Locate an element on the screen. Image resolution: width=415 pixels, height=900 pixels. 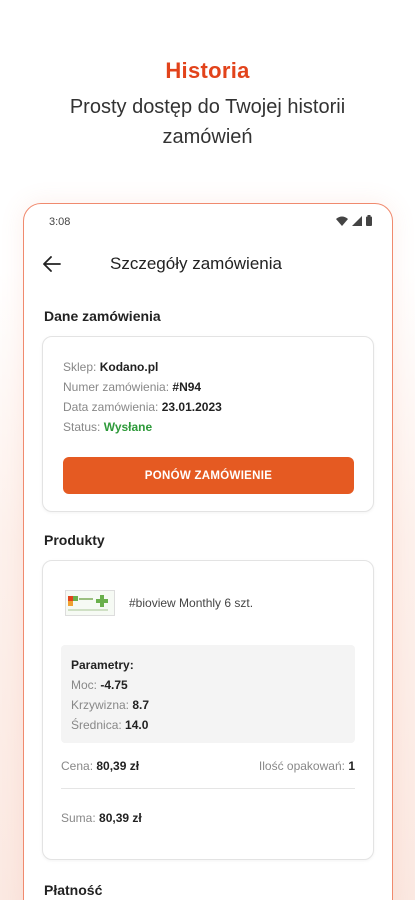
signal-icon is located at coordinates (357, 222).